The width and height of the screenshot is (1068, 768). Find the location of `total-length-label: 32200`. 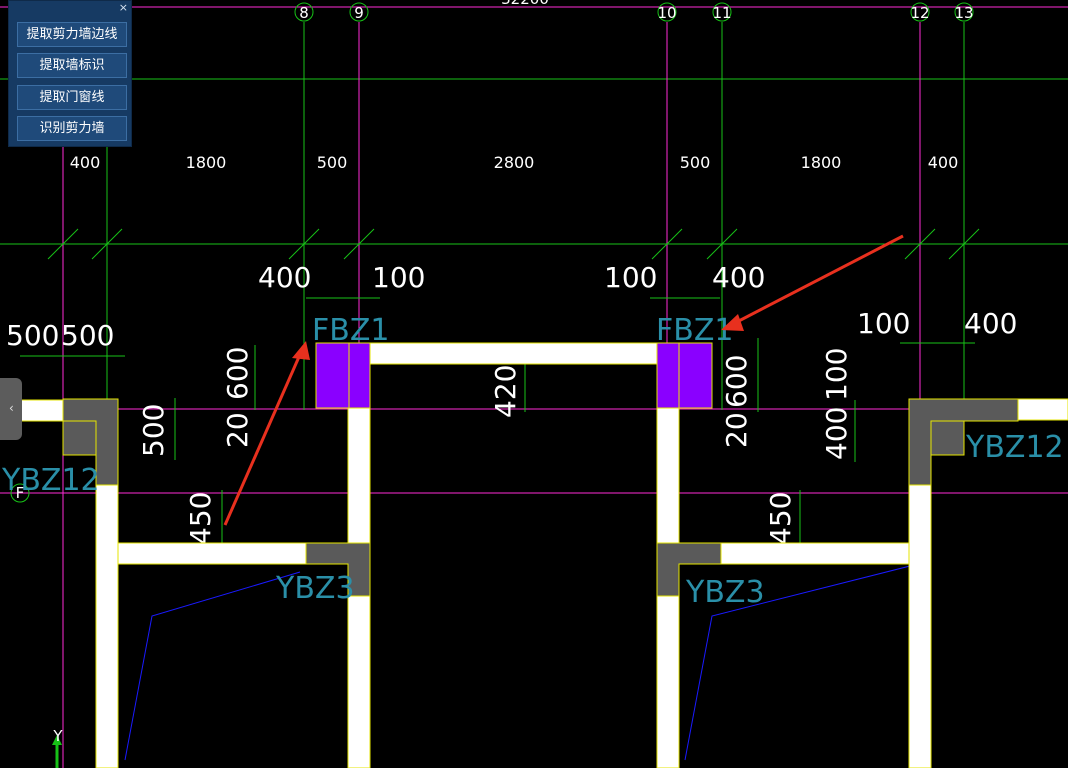

total-length-label: 32200 is located at coordinates (525, 4).